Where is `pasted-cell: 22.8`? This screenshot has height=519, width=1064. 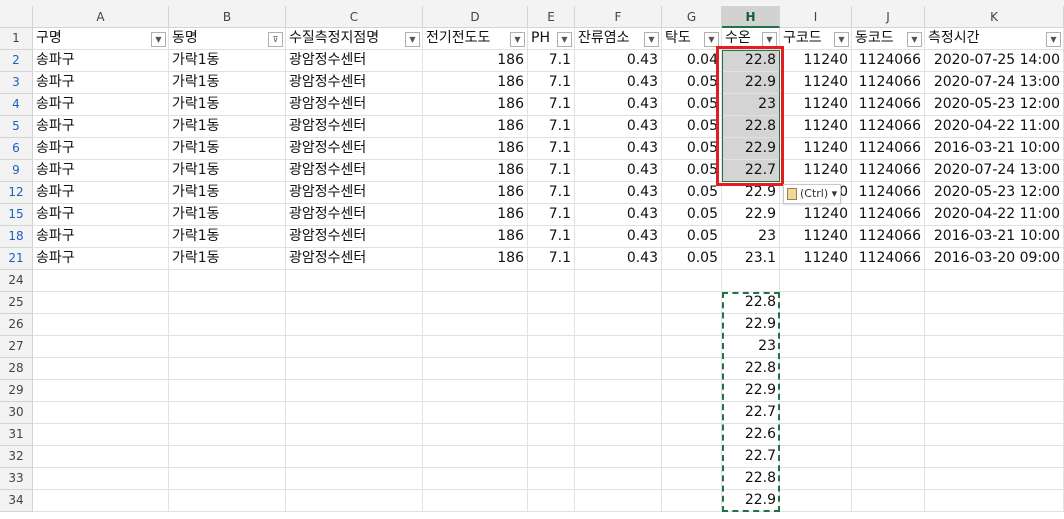 pasted-cell: 22.8 is located at coordinates (751, 303).